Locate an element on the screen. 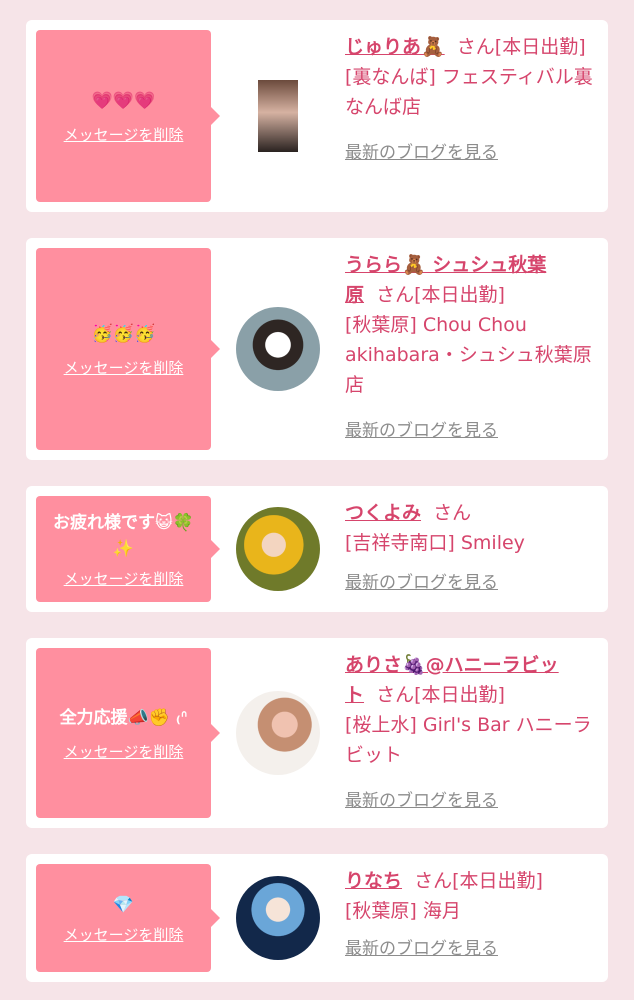  cast-name-link: じゅりあ🧸 is located at coordinates (395, 47).